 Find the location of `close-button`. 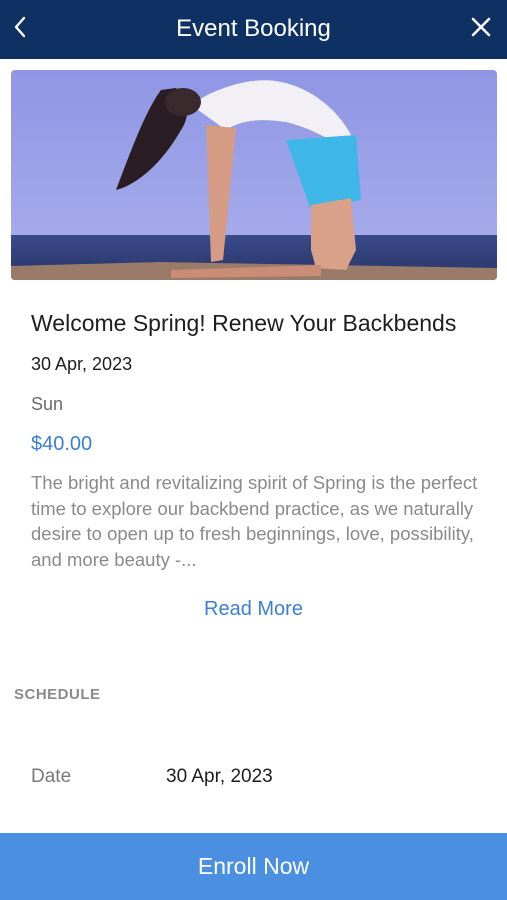

close-button is located at coordinates (481, 27).